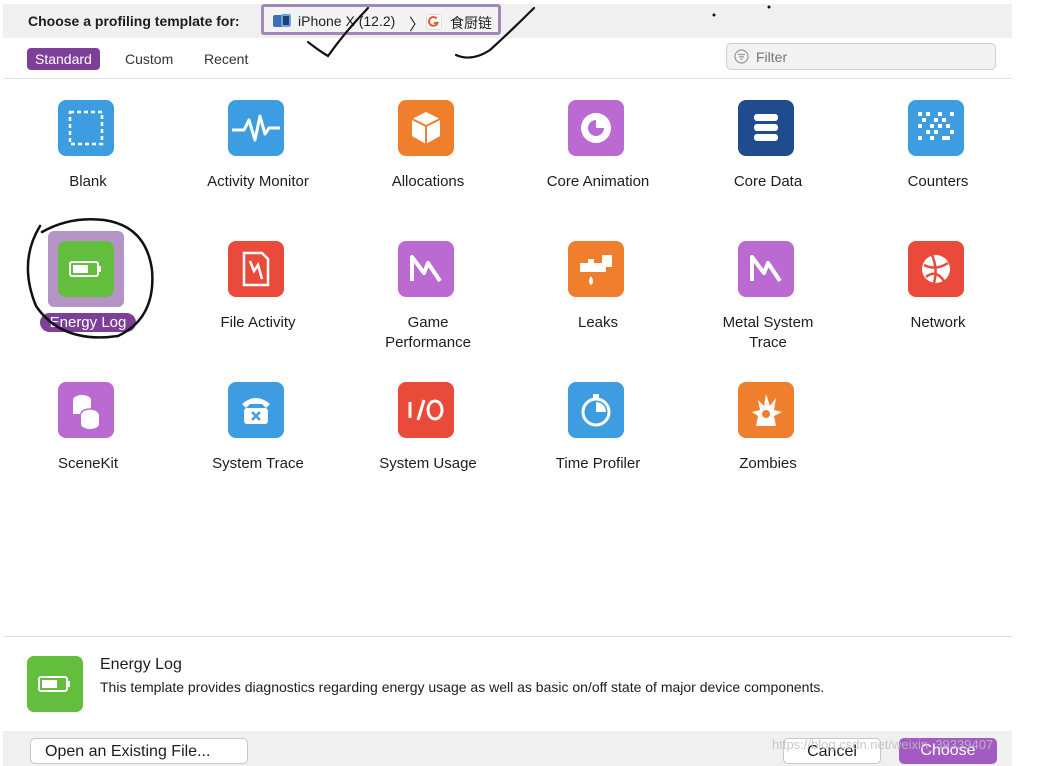  Describe the element at coordinates (938, 181) in the screenshot. I see `template-label: Counters` at that location.